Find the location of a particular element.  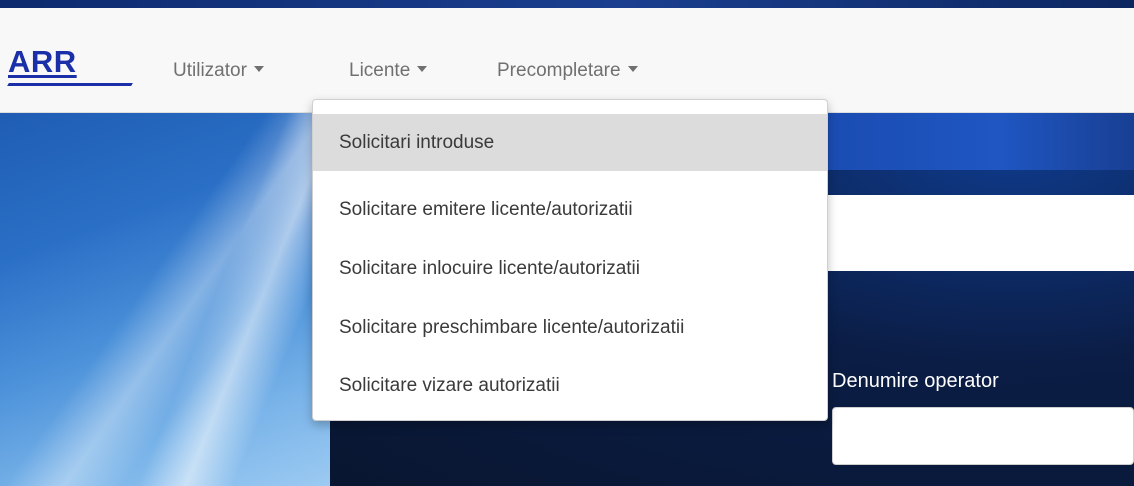

nav-item-licente: Licente is located at coordinates (388, 71).